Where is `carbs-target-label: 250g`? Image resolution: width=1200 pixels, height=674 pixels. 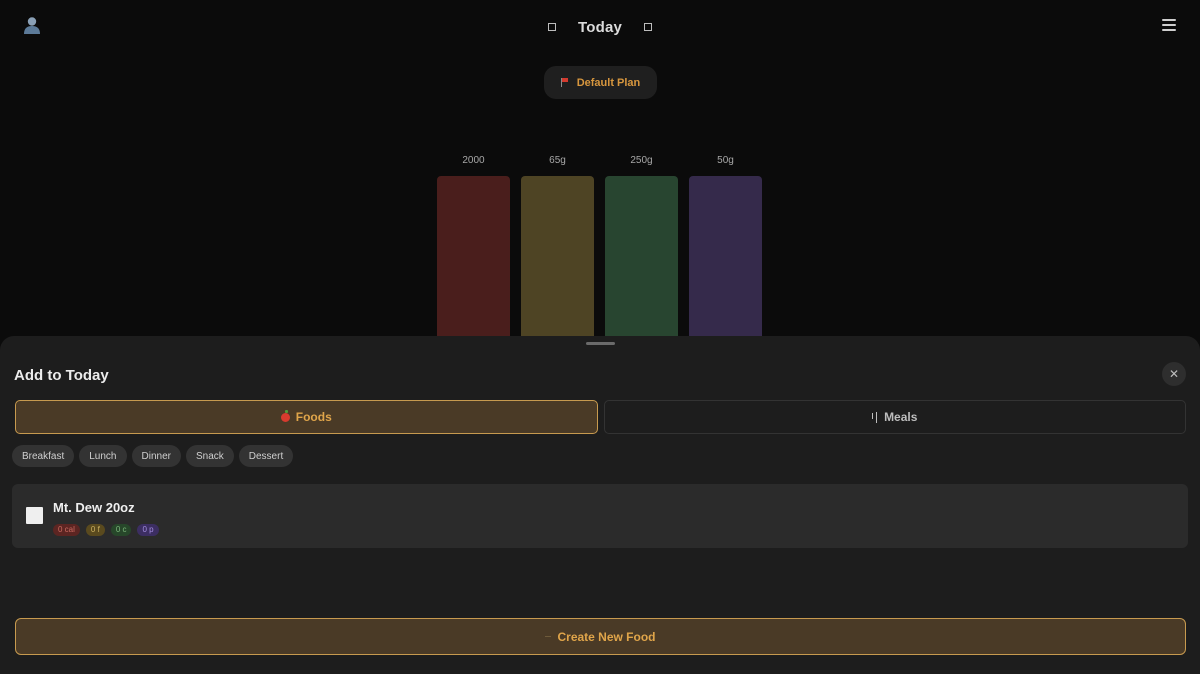
carbs-target-label: 250g is located at coordinates (641, 160).